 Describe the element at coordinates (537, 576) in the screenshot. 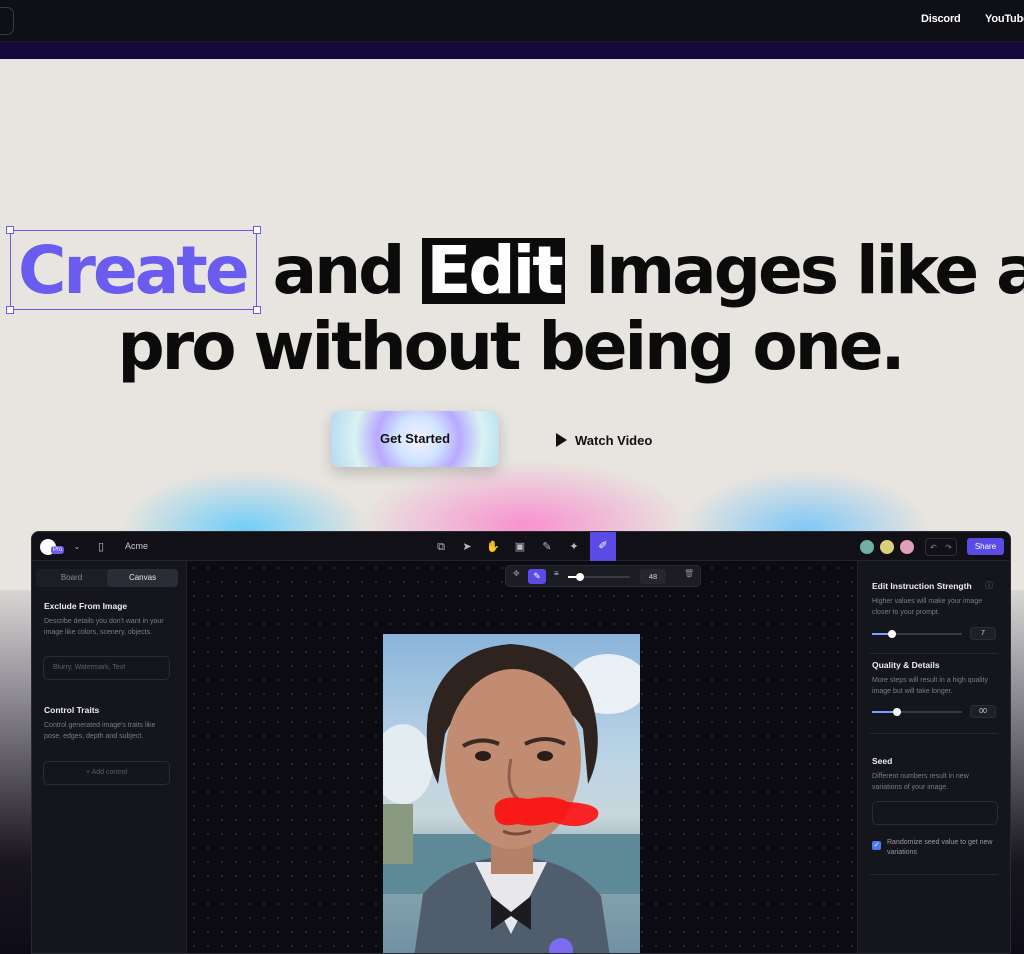

I see `brush-icon: ✎` at that location.